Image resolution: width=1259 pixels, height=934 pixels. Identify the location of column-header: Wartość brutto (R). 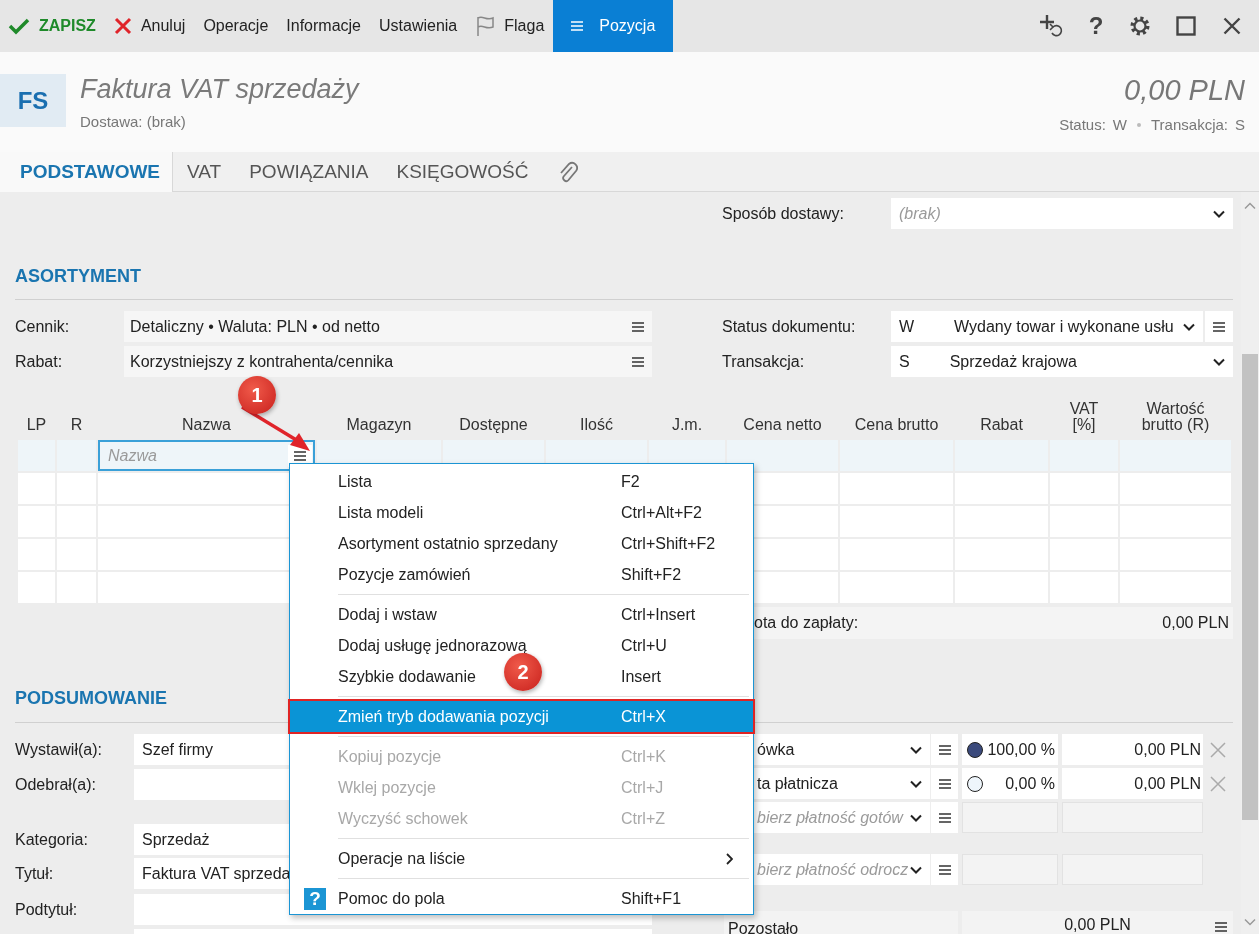
(1175, 417).